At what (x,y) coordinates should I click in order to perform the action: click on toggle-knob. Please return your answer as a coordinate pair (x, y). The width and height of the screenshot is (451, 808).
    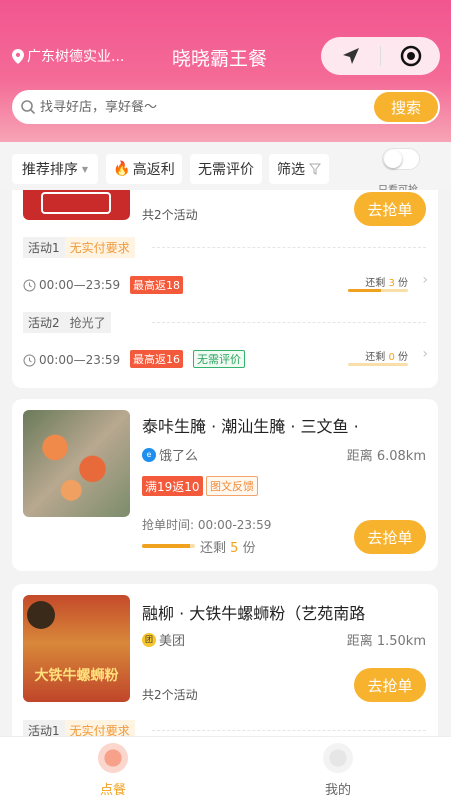
    Looking at the image, I should click on (393, 159).